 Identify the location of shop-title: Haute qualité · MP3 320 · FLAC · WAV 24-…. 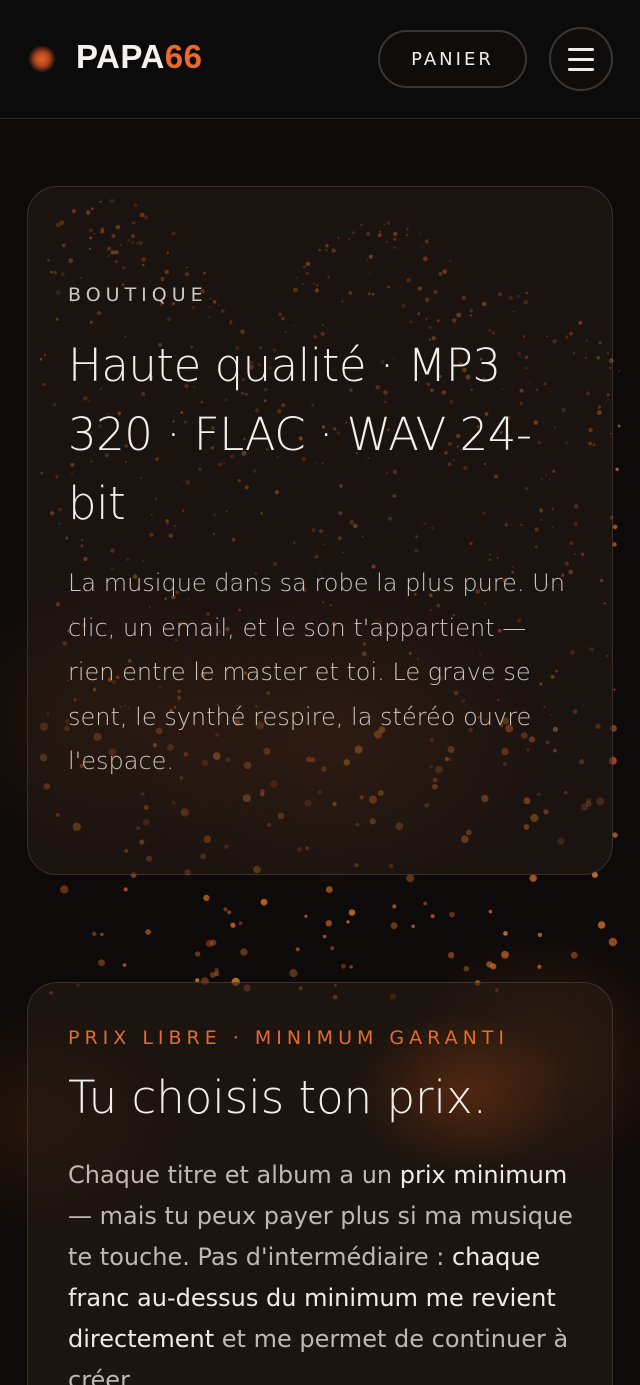
(300, 434).